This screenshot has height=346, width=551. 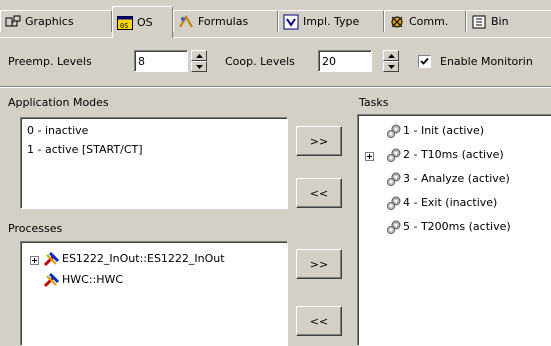 I want to click on bin-icon, so click(x=479, y=22).